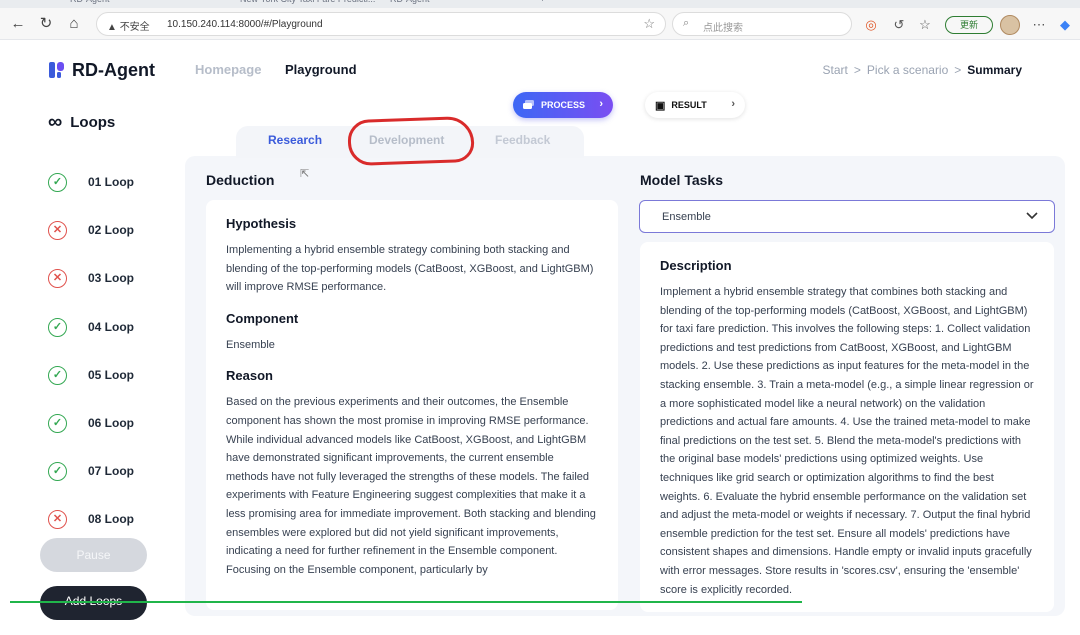  I want to click on refresh-sync-icon: ↺, so click(899, 25).